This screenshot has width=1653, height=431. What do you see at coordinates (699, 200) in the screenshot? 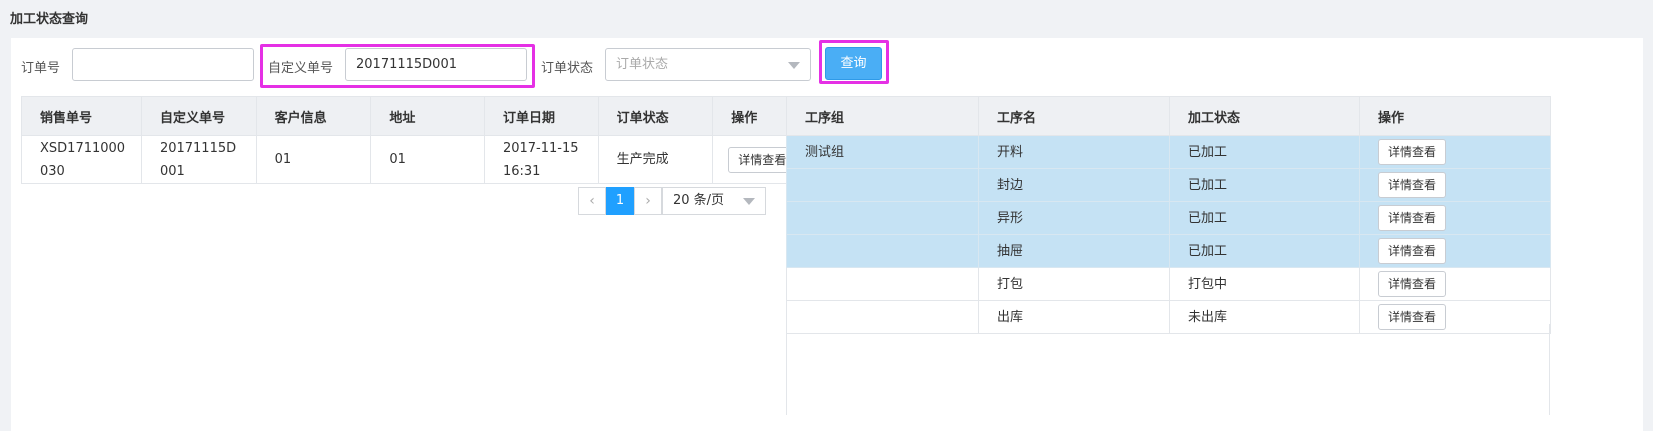
I see `page-size-value: 20 条/页` at bounding box center [699, 200].